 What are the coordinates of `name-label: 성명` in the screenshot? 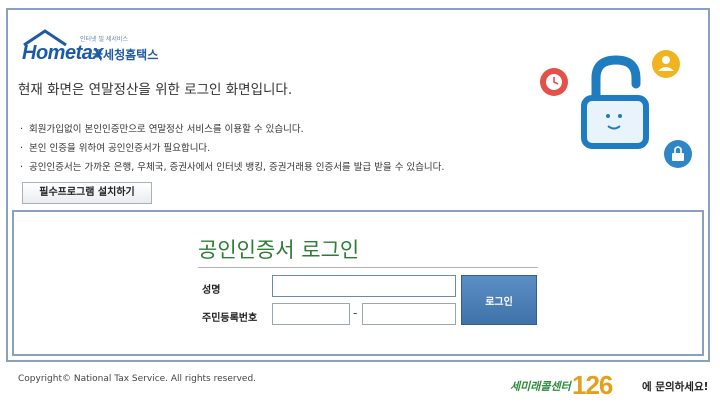 It's located at (211, 290).